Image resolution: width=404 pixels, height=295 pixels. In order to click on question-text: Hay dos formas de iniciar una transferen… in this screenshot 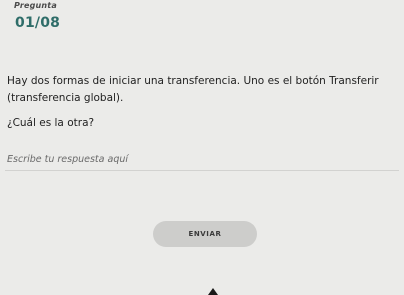, I will do `click(193, 89)`.